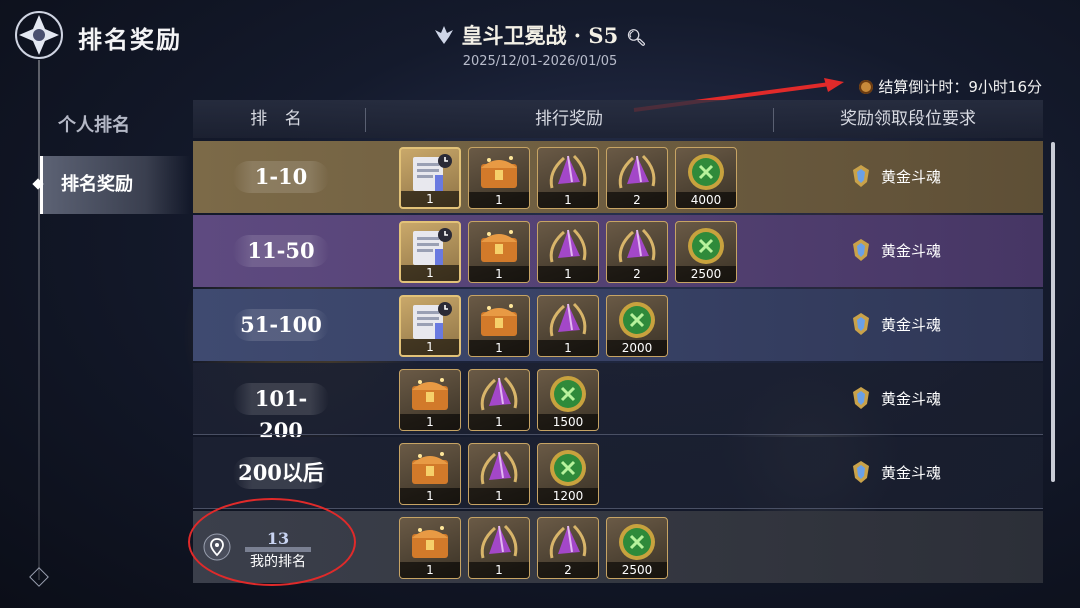 This screenshot has height=608, width=1080. I want to click on rank-range: 200以后, so click(281, 473).